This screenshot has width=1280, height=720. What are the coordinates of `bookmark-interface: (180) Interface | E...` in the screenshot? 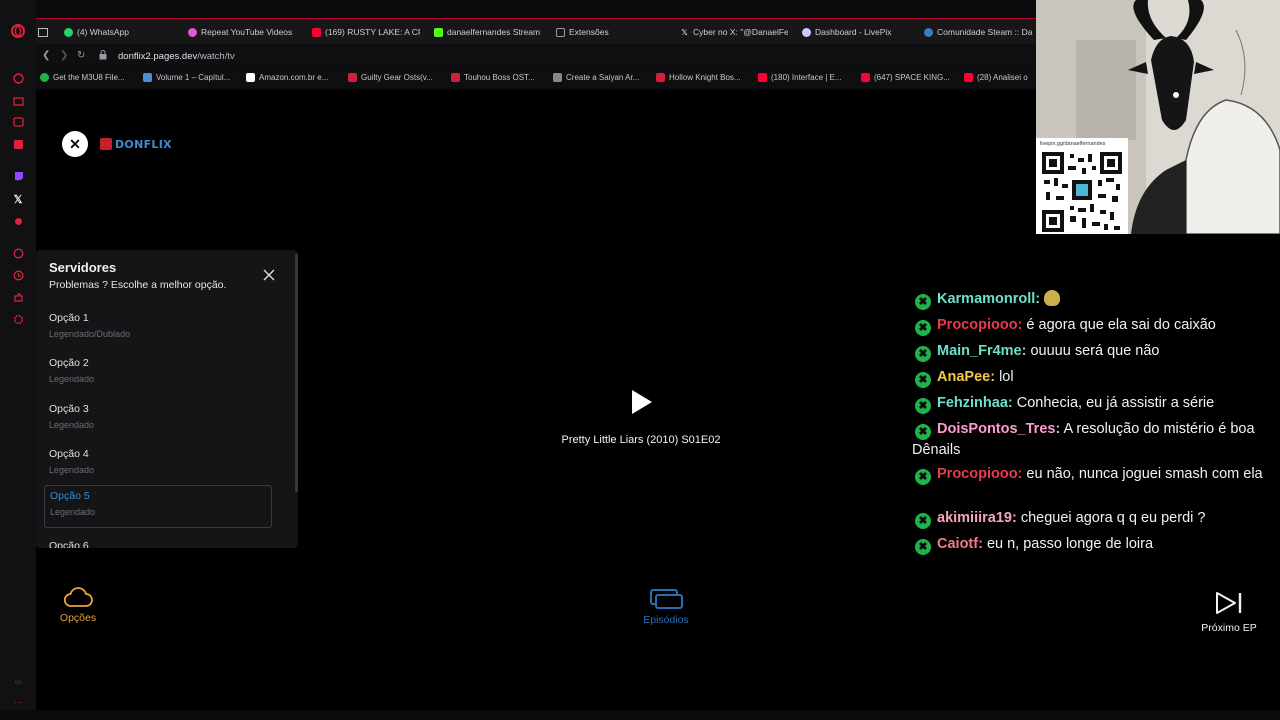 It's located at (800, 77).